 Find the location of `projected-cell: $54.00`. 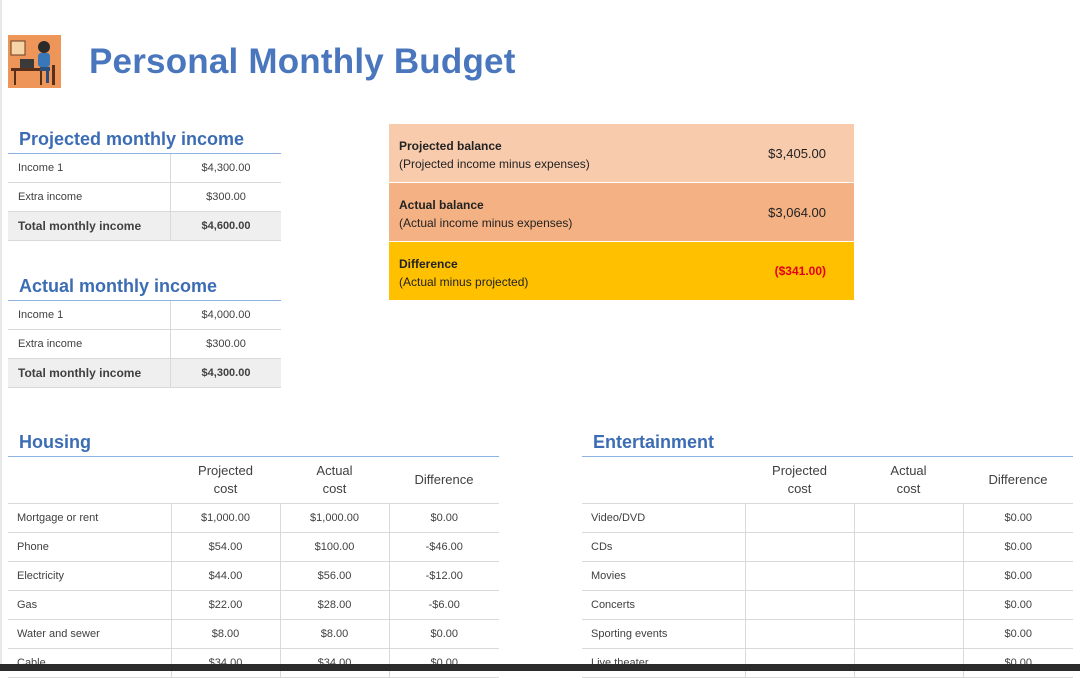

projected-cell: $54.00 is located at coordinates (226, 547).